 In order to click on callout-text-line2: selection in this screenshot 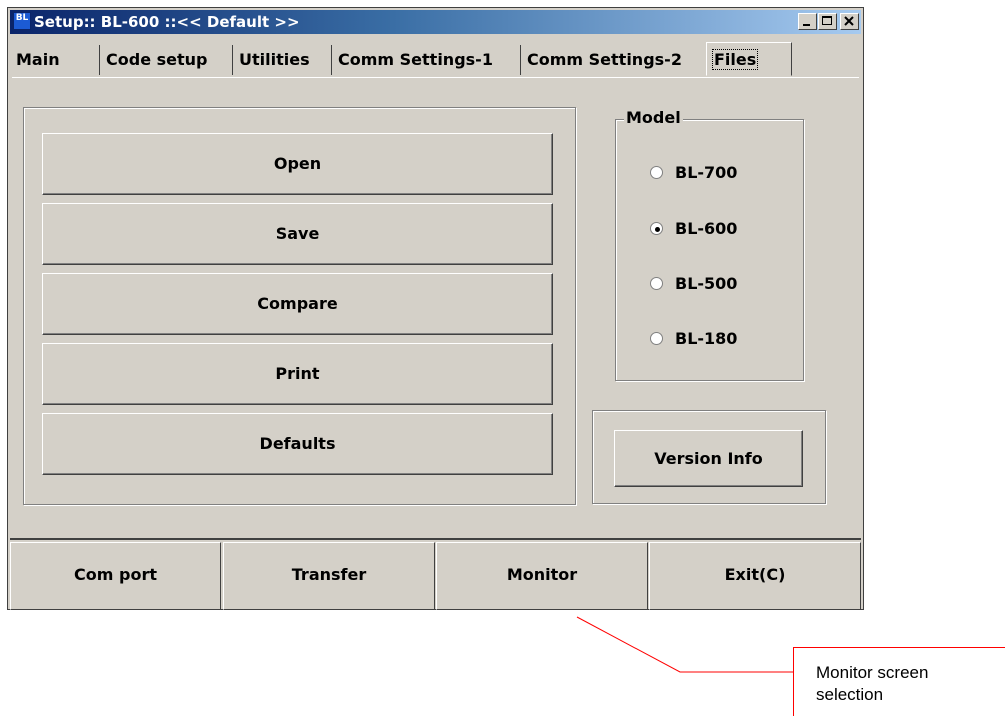, I will do `click(850, 694)`.